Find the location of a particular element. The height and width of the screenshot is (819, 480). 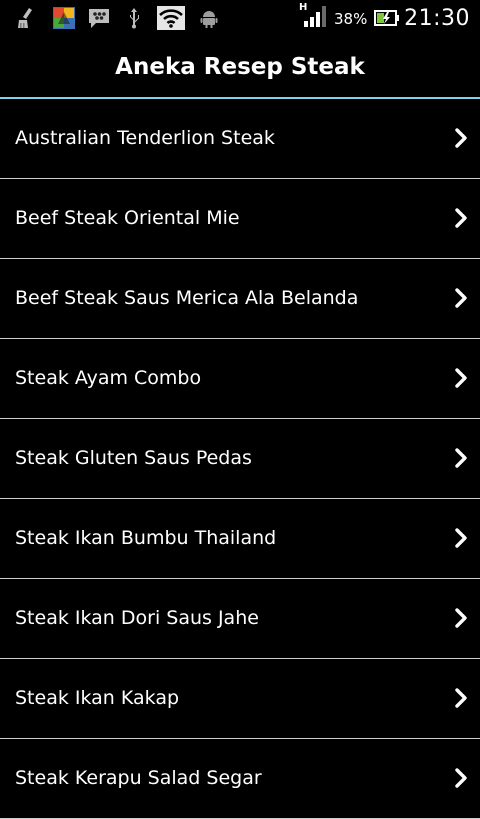

list-item: Beef Steak Saus Merica Ala Belanda is located at coordinates (240, 299).